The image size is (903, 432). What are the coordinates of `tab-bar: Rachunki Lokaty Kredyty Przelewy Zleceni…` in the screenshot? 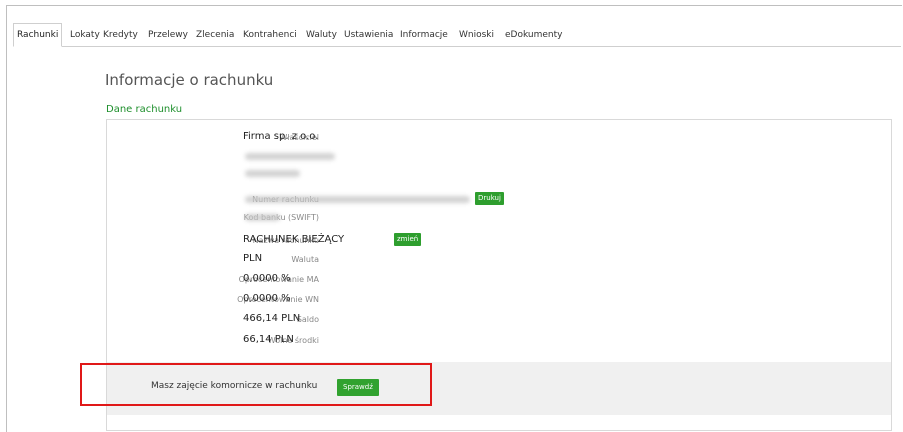 It's located at (457, 34).